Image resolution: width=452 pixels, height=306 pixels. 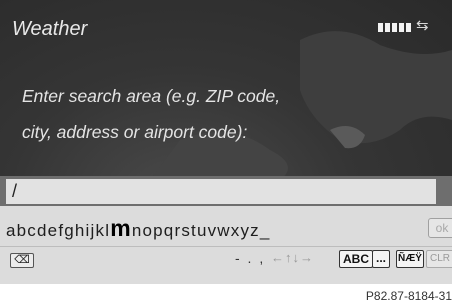 I want to click on backspace-icon: ⌫, so click(x=22, y=260).